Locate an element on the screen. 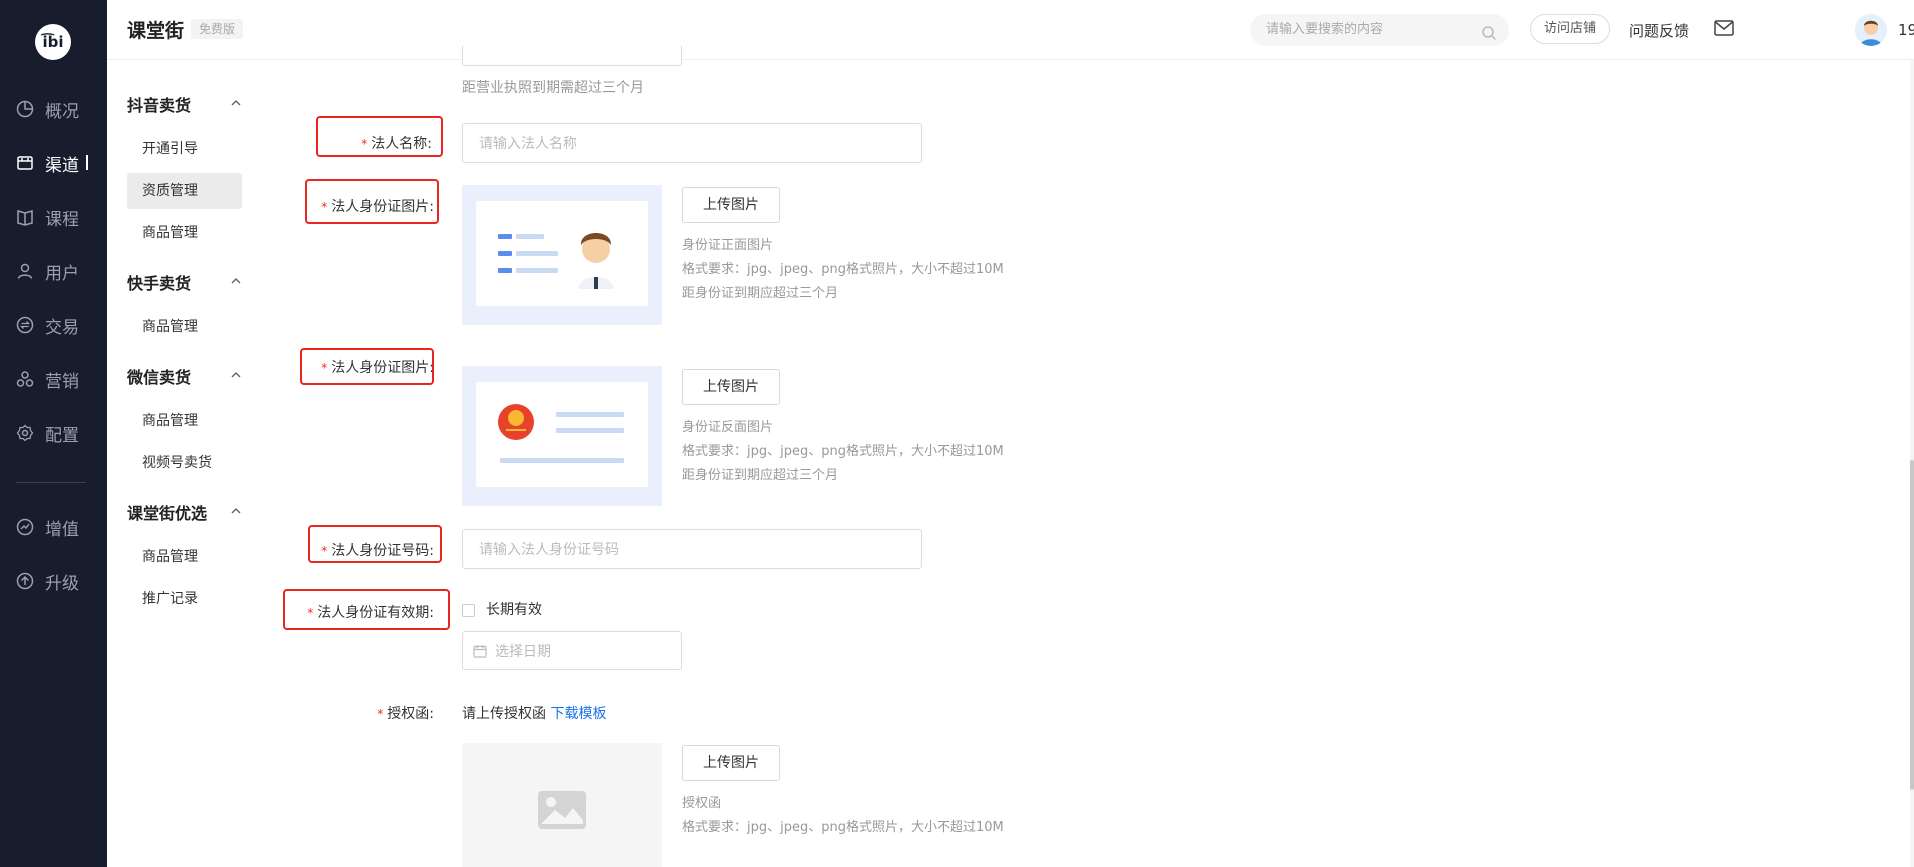 This screenshot has height=867, width=1914. id-card-front-illustration is located at coordinates (562, 253).